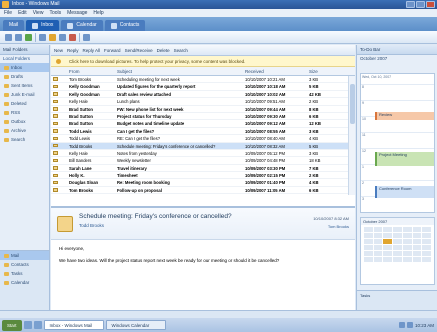 The image size is (437, 332). Describe the element at coordinates (93, 71) in the screenshot. I see `column-from: From` at that location.